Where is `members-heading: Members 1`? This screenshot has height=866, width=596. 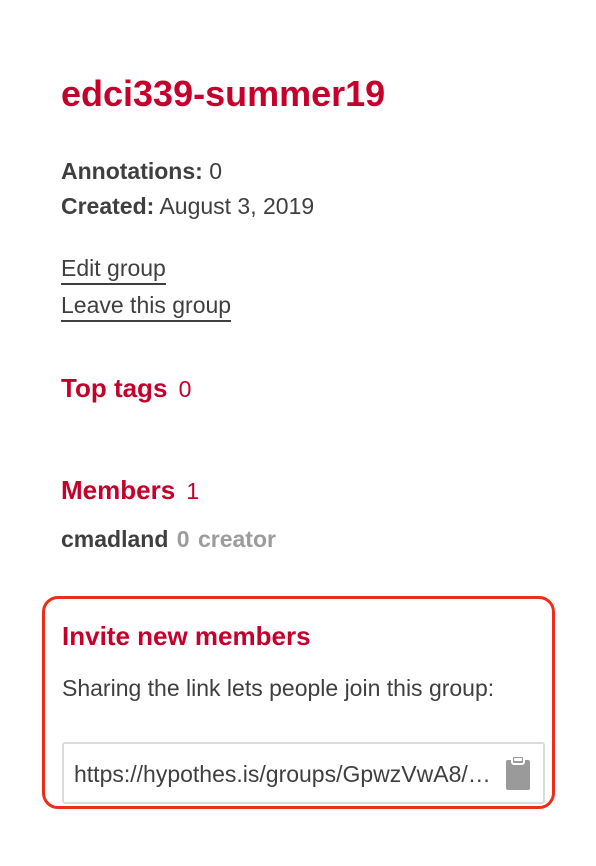
members-heading: Members 1 is located at coordinates (130, 490).